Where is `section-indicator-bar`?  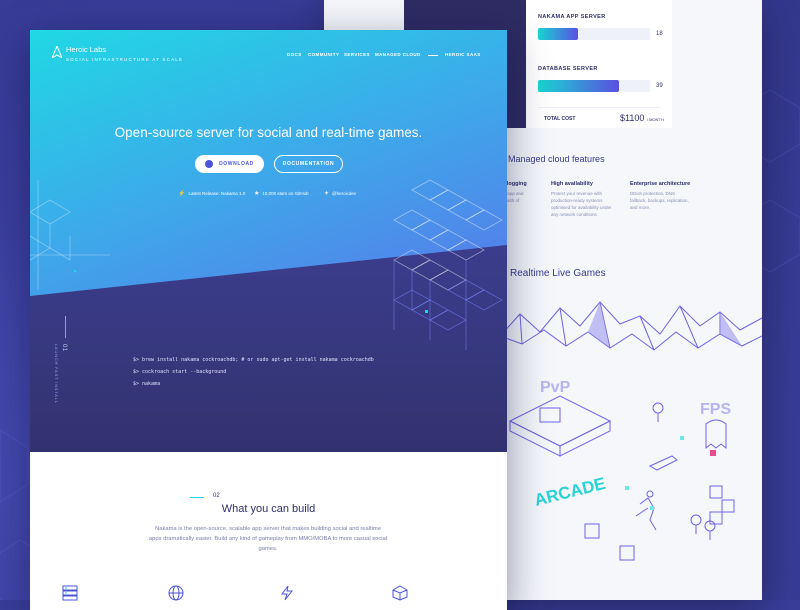 section-indicator-bar is located at coordinates (65, 327).